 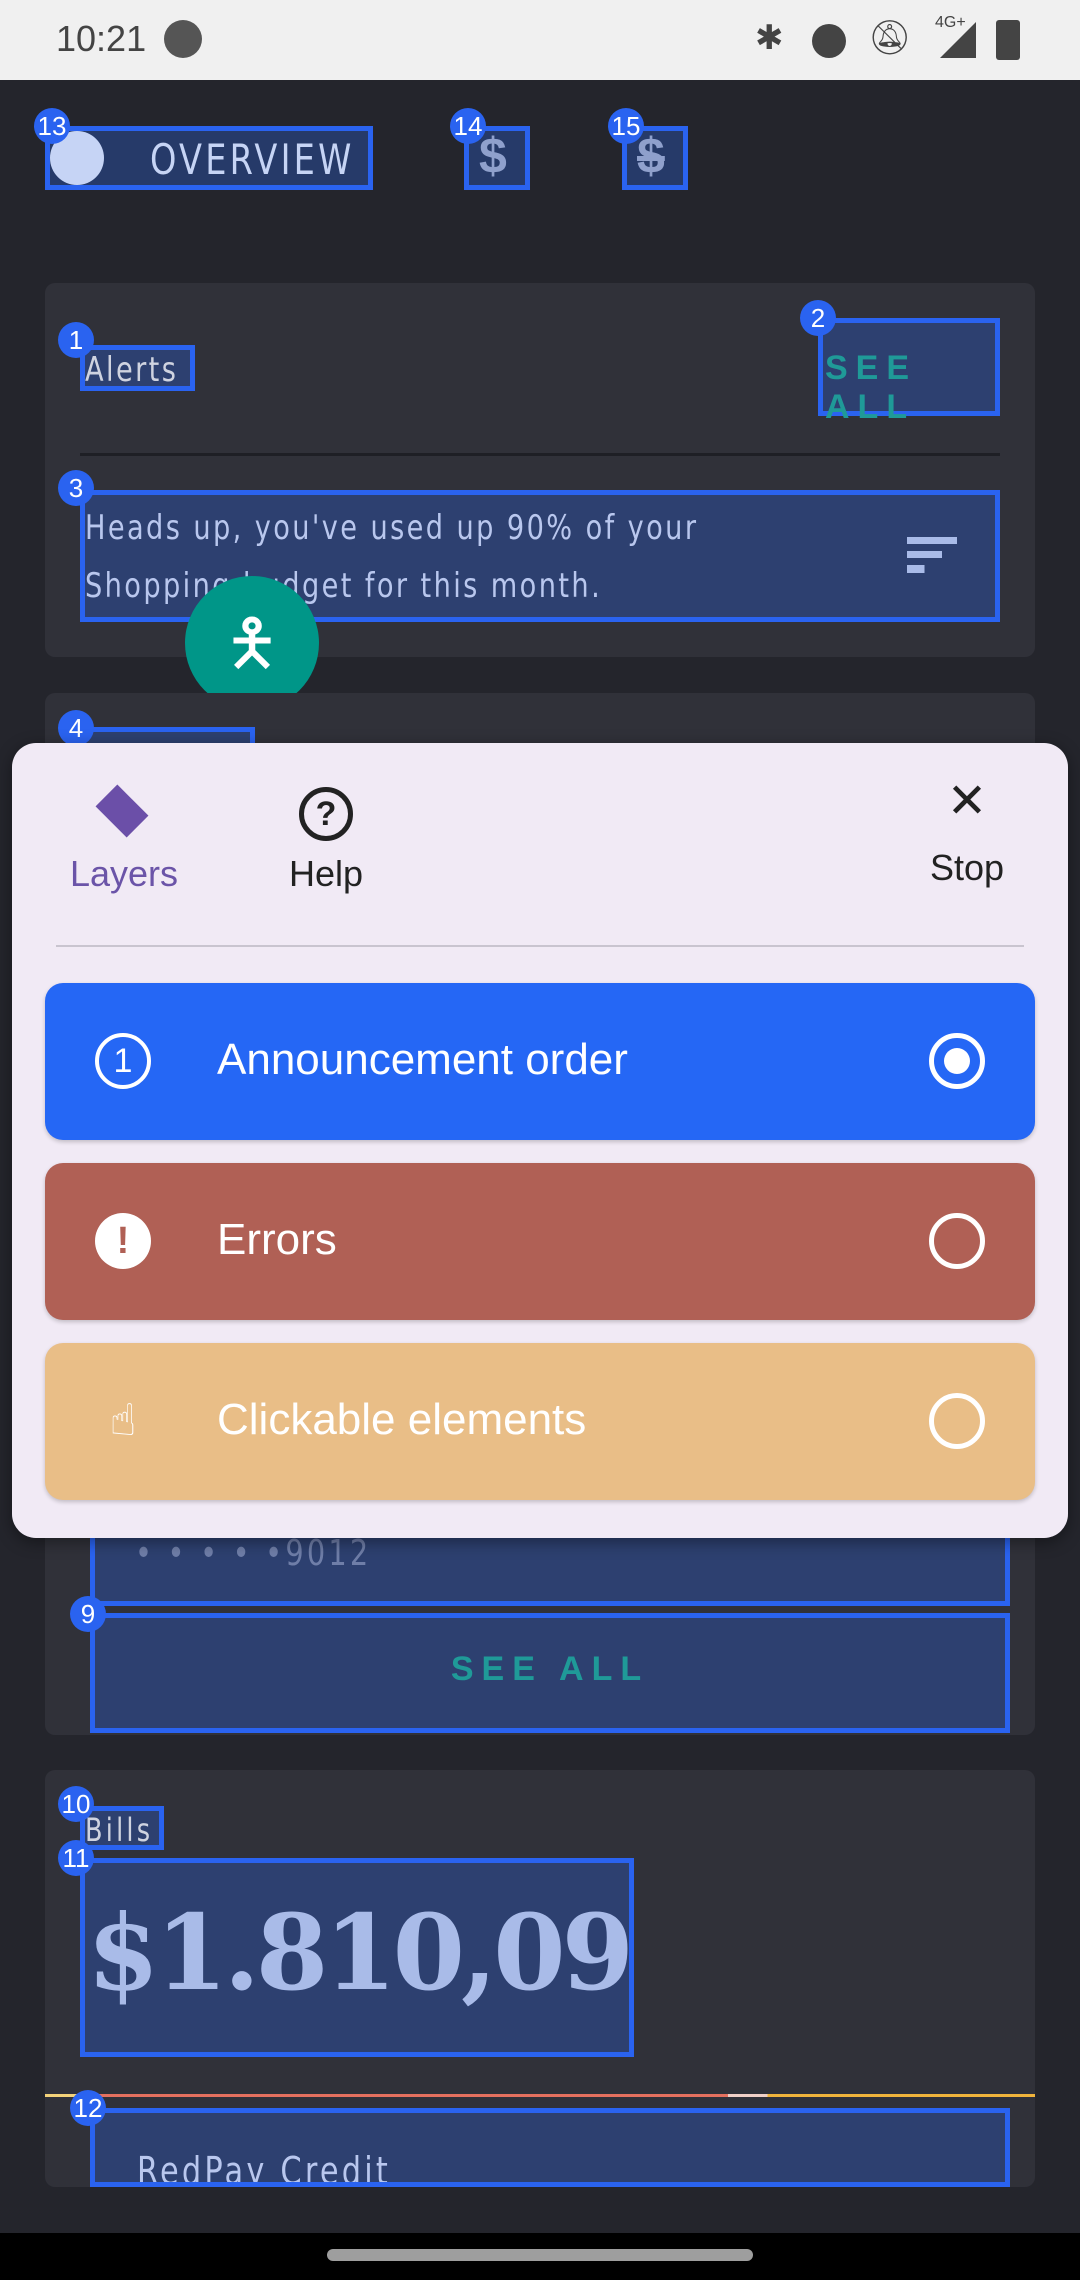 What do you see at coordinates (264, 2168) in the screenshot?
I see `bill-name: RedPay Credit` at bounding box center [264, 2168].